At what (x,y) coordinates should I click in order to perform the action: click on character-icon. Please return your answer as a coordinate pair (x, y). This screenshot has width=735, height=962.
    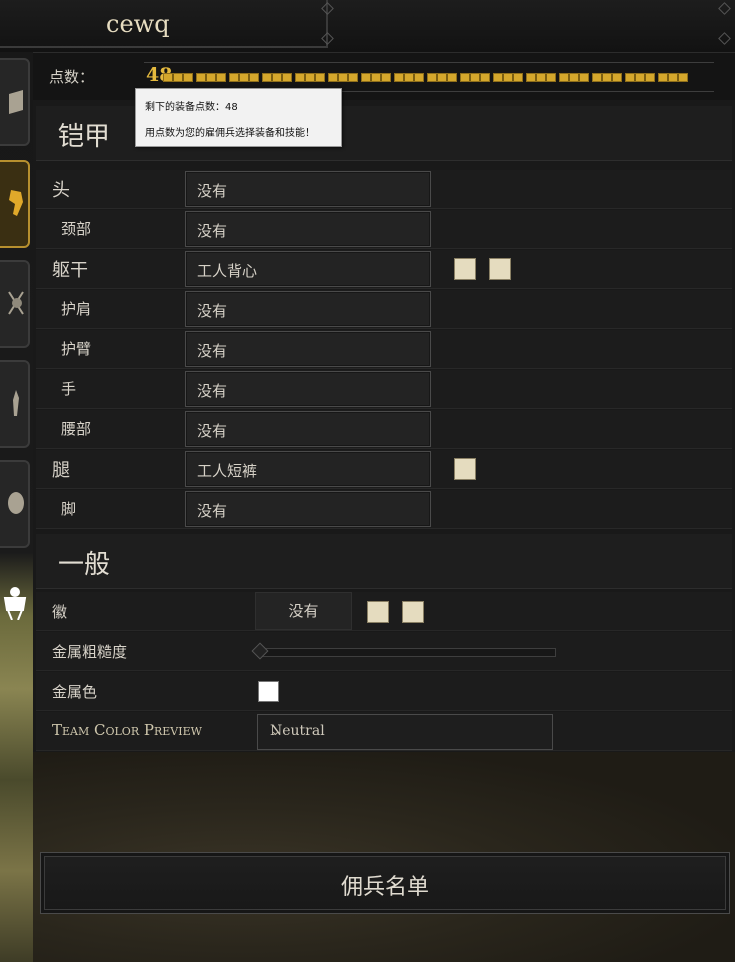
    Looking at the image, I should click on (15, 603).